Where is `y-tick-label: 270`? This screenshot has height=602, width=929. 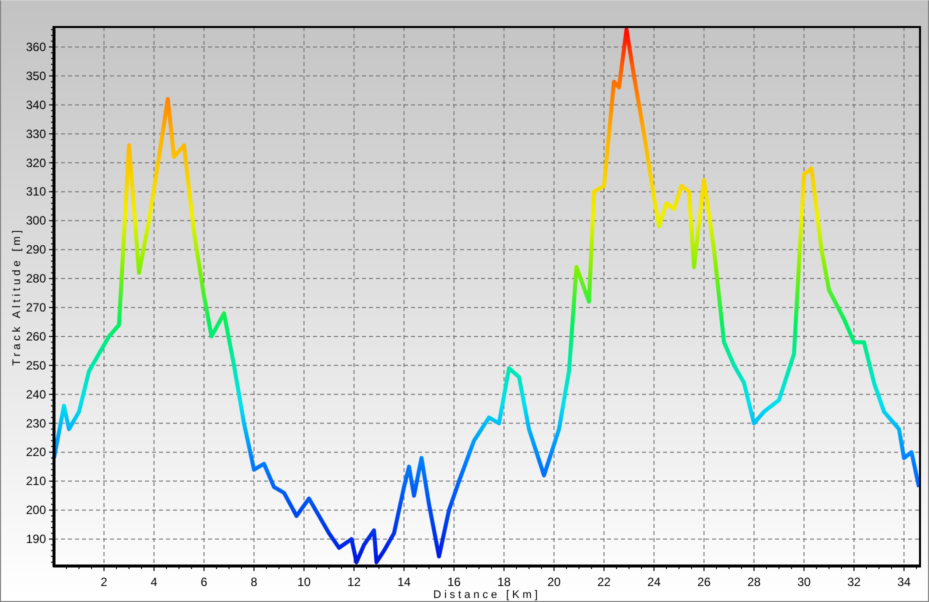
y-tick-label: 270 is located at coordinates (36, 307).